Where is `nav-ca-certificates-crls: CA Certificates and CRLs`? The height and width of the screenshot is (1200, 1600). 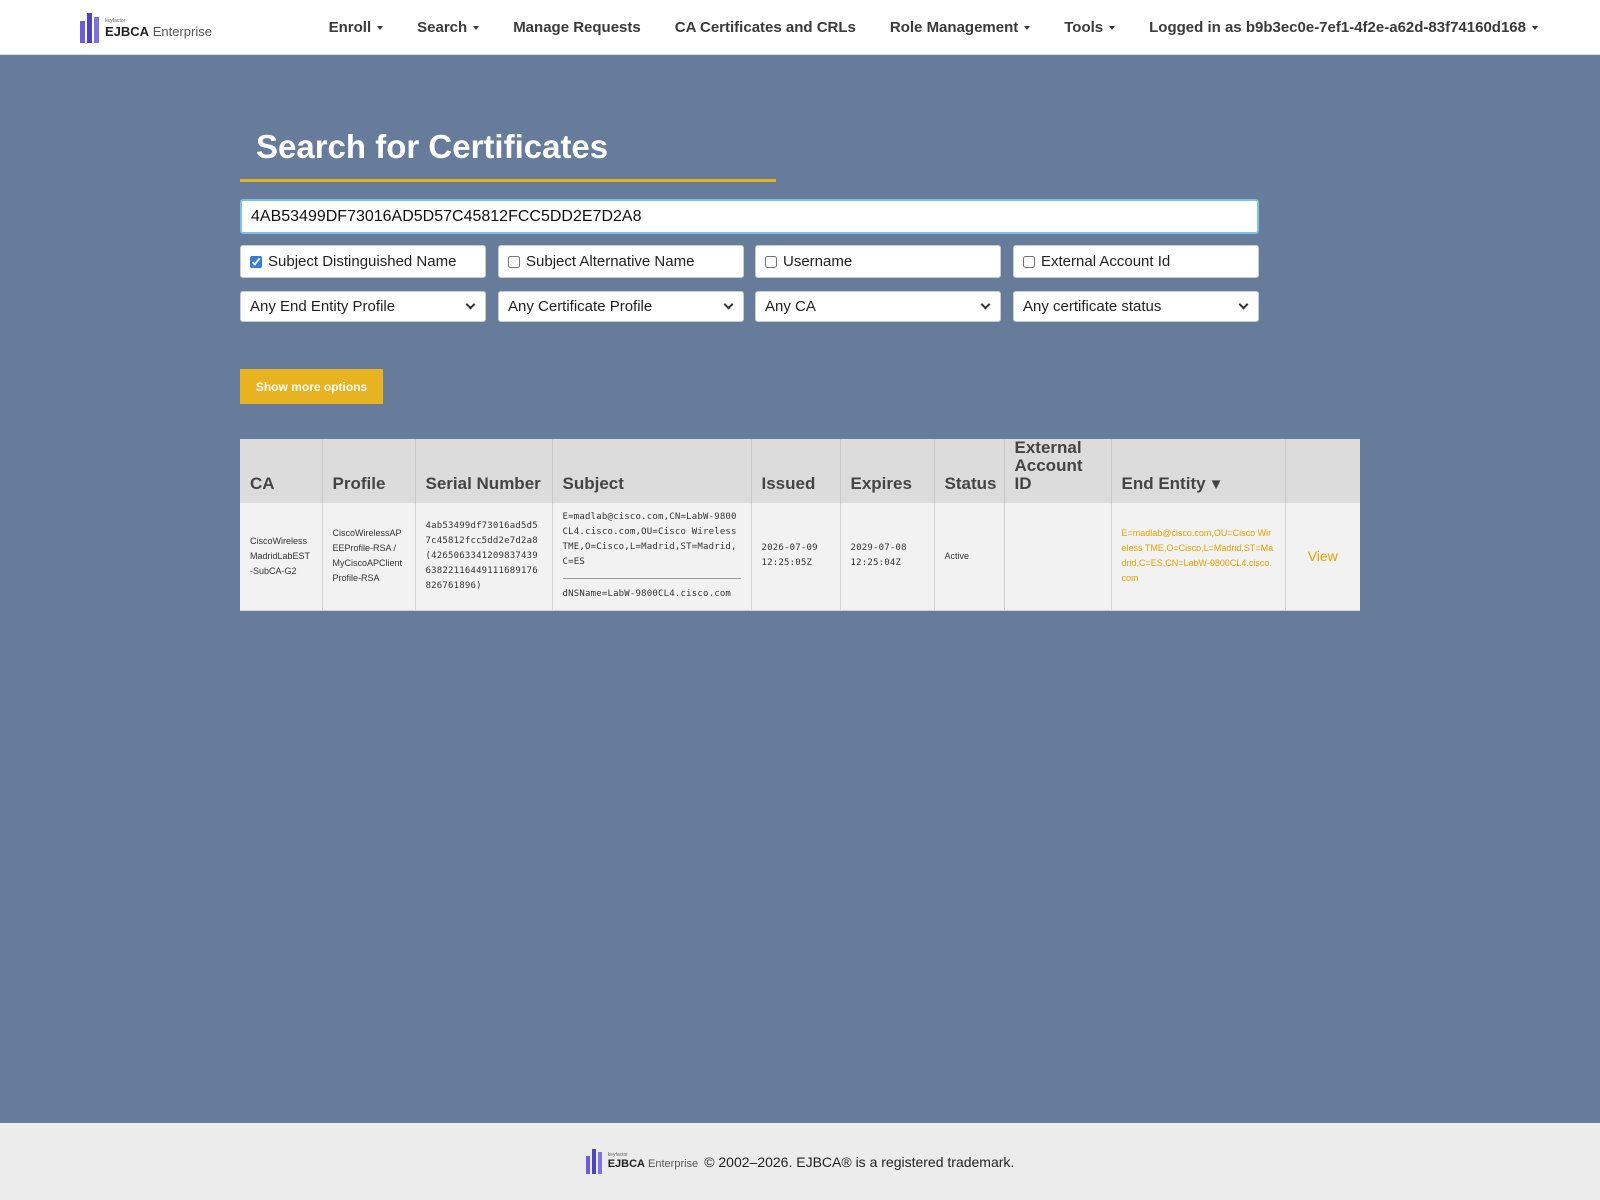
nav-ca-certificates-crls: CA Certificates and CRLs is located at coordinates (765, 27).